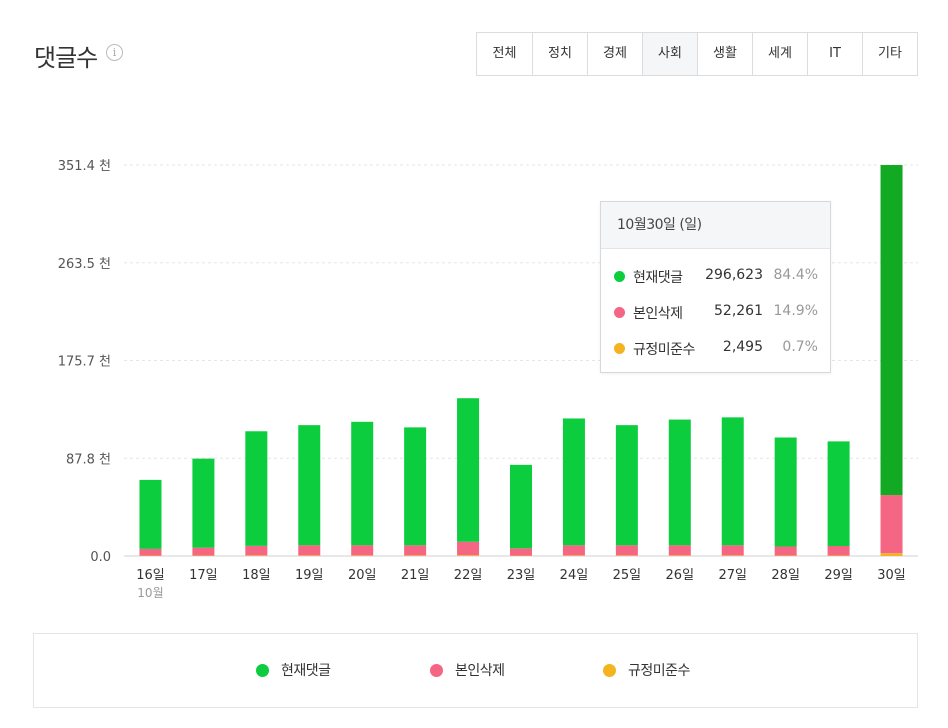  I want to click on tooltip-label: 규정미준수, so click(664, 350).